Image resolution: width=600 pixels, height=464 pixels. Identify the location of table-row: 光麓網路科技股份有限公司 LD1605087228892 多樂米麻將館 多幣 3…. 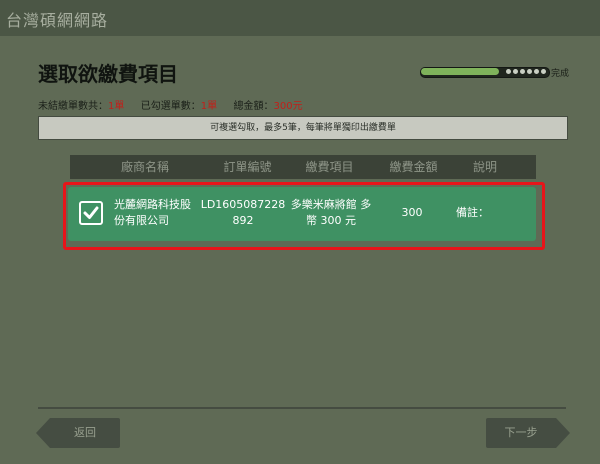
(302, 214).